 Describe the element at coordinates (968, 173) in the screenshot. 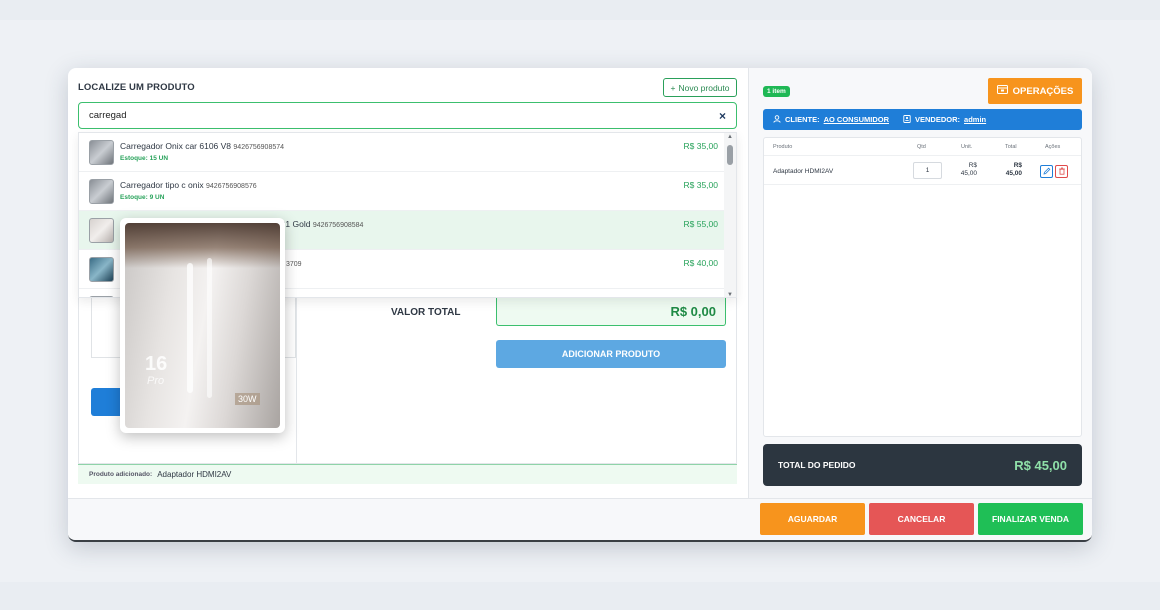

I see `unit-value: 45,00` at that location.